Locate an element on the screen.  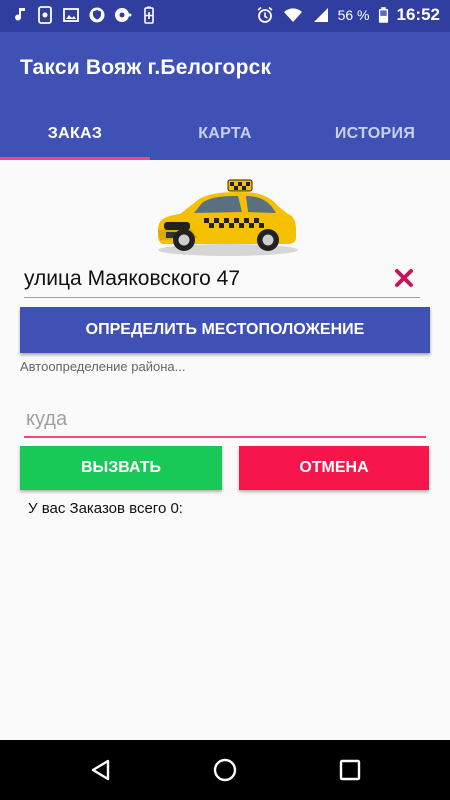
system-nav-bar is located at coordinates (225, 770).